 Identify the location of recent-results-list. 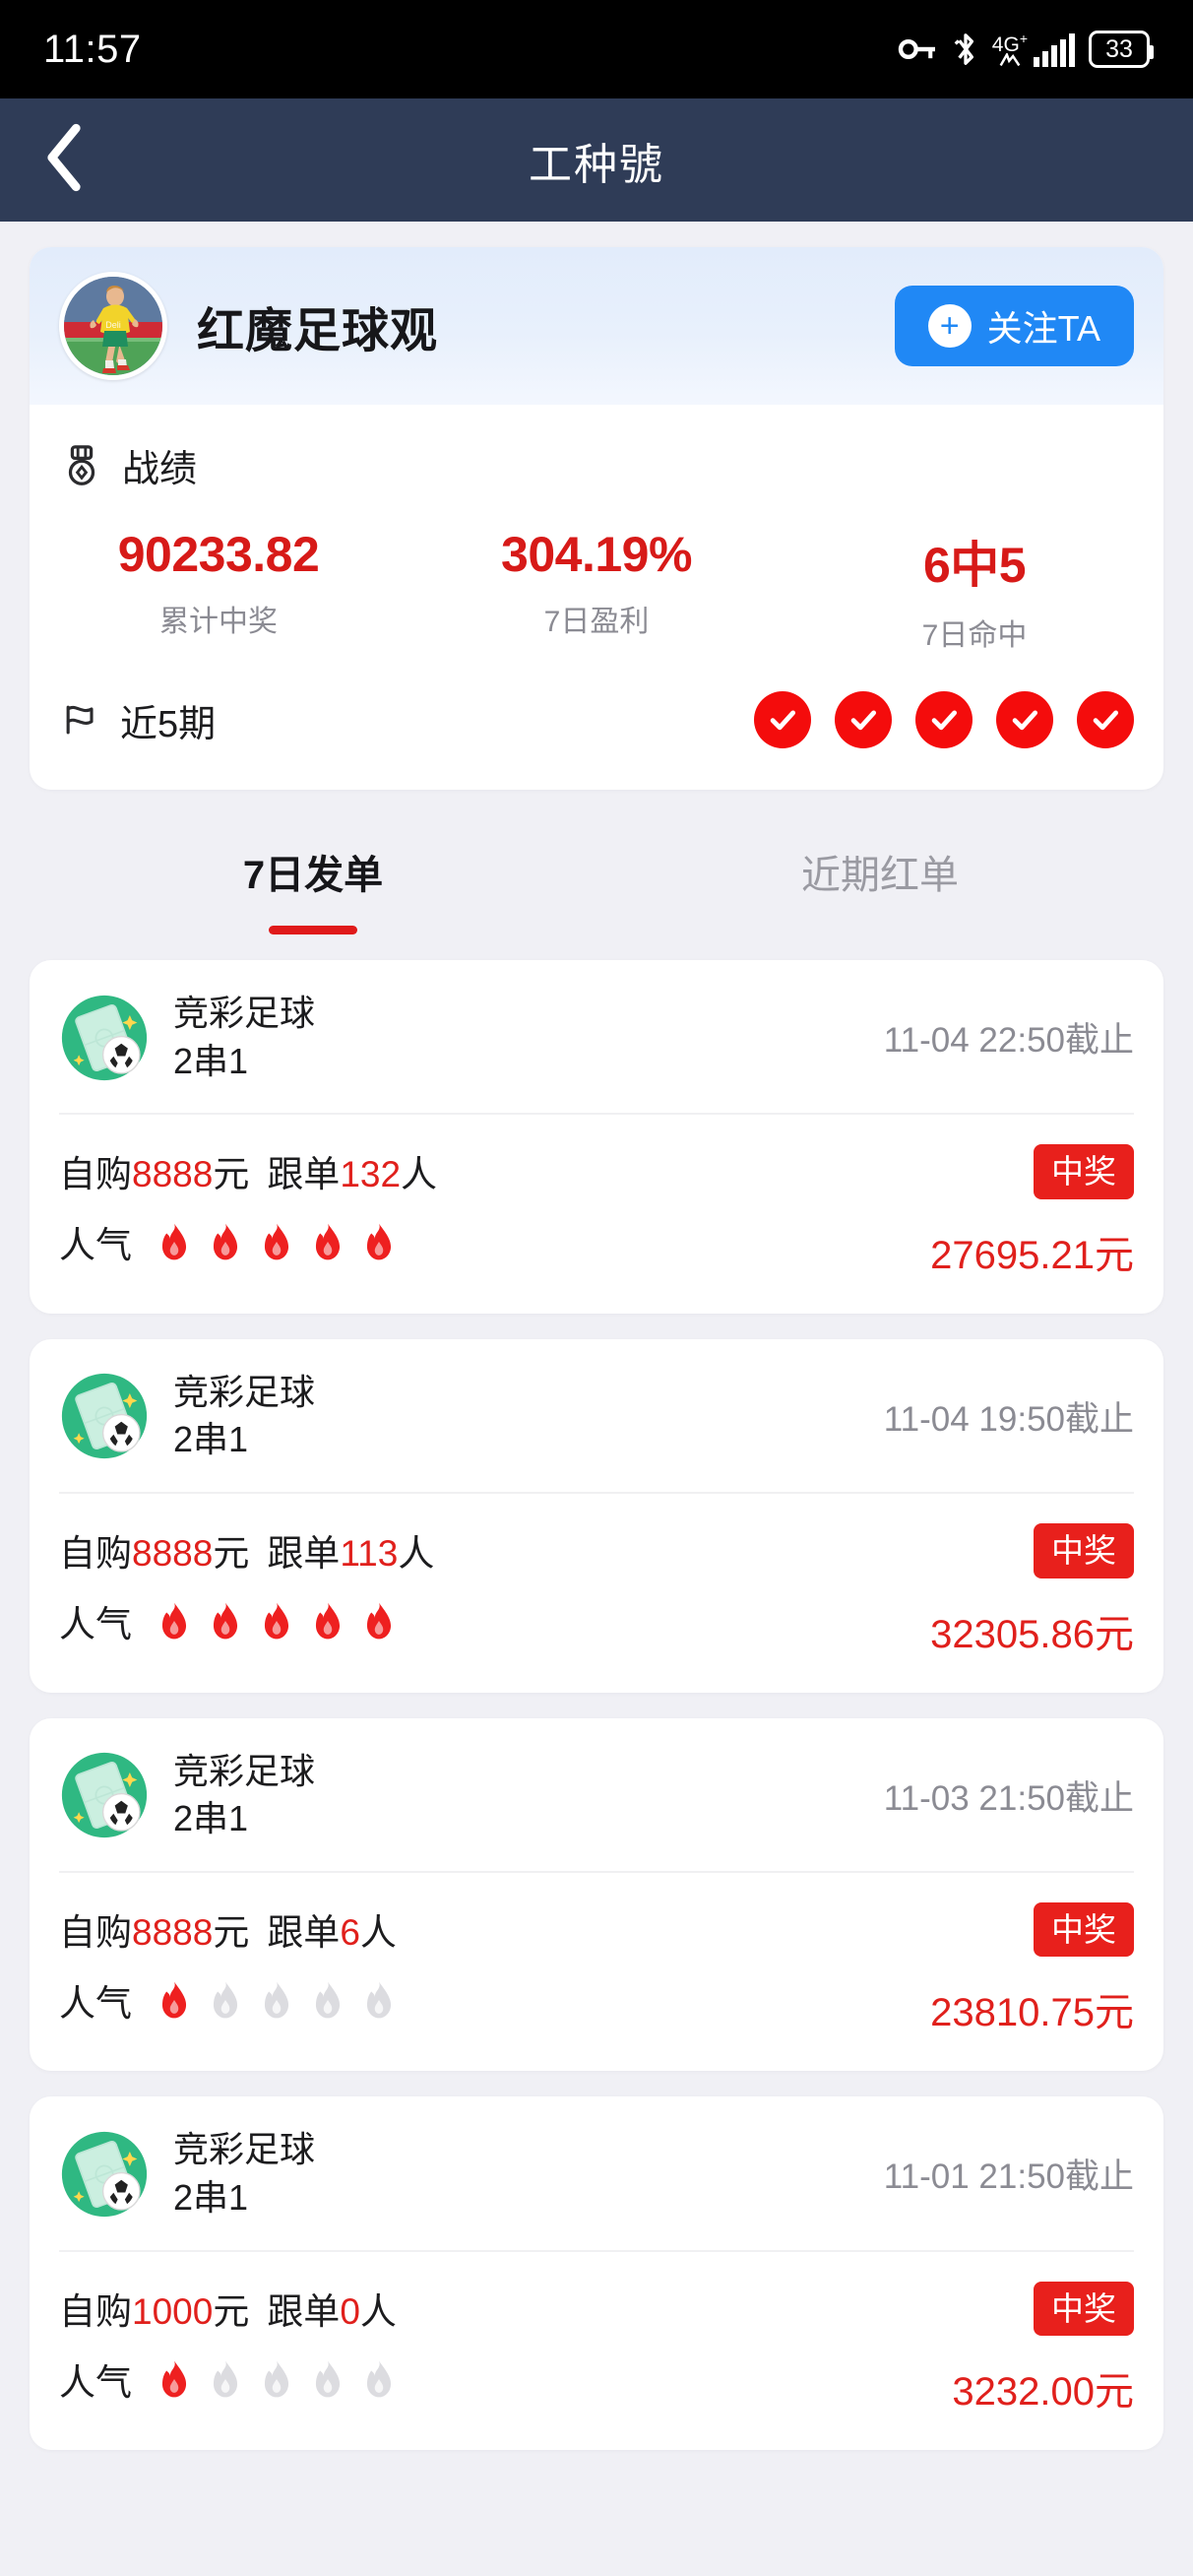
(944, 719).